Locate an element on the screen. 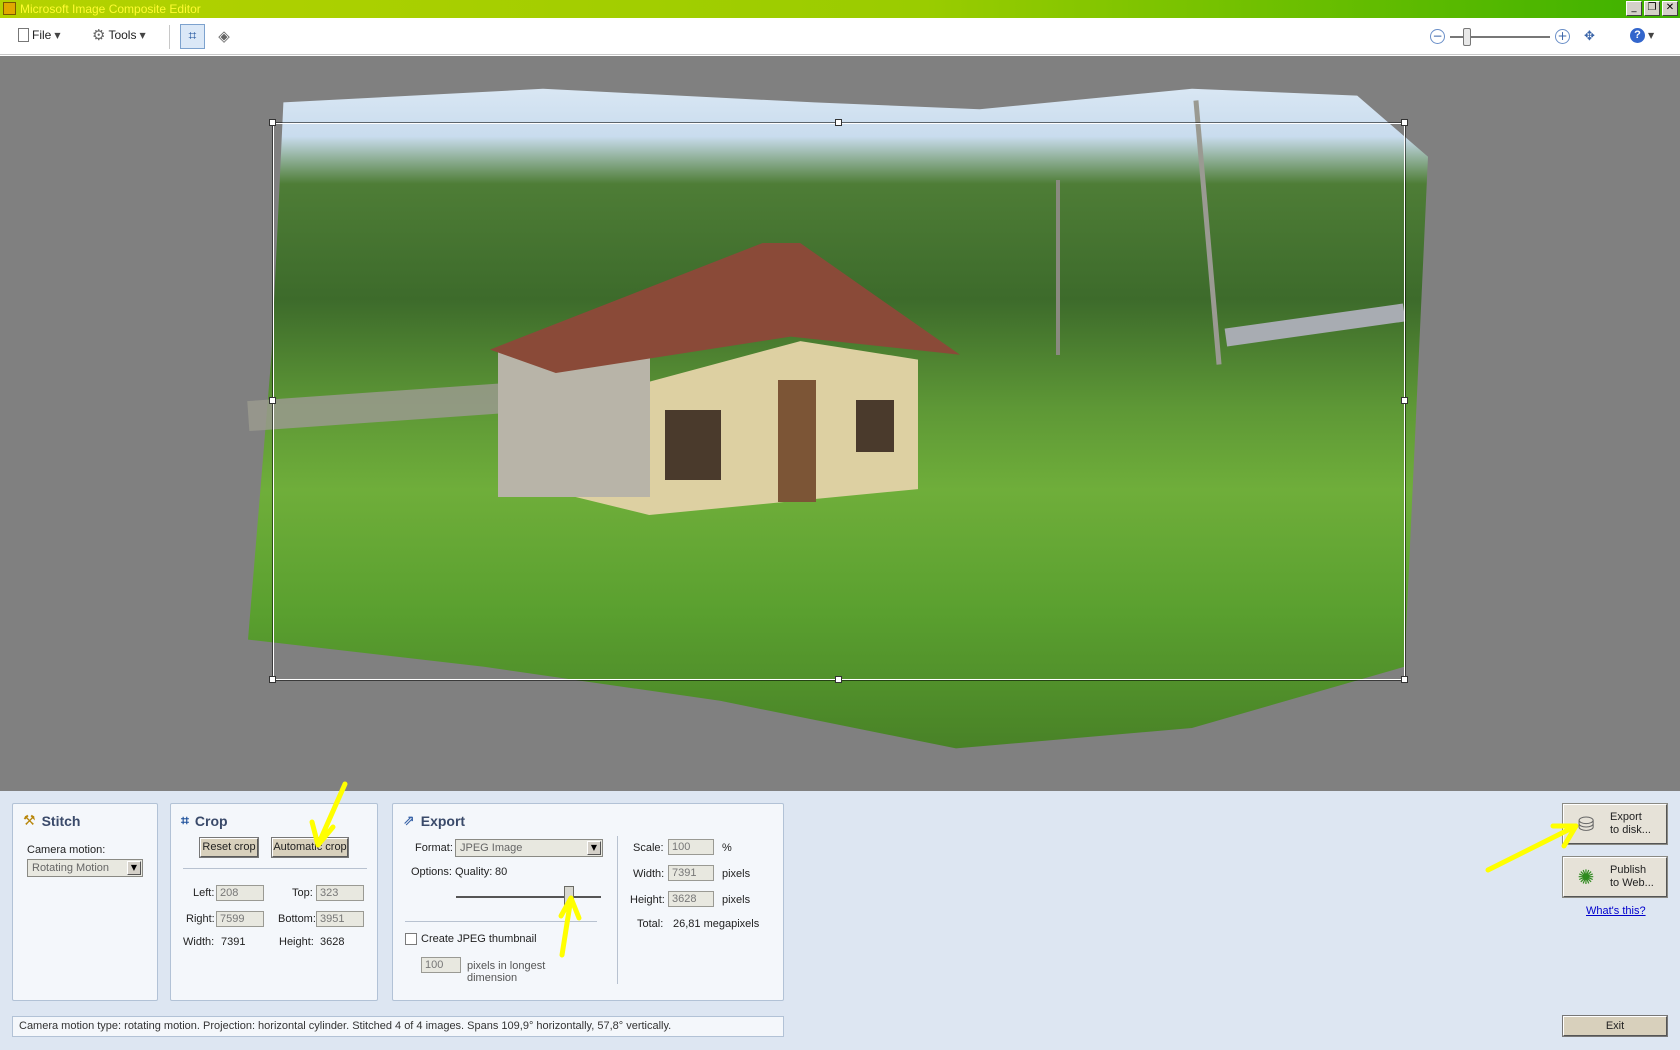 The height and width of the screenshot is (1050, 1680). help-icon: ? is located at coordinates (1637, 35).